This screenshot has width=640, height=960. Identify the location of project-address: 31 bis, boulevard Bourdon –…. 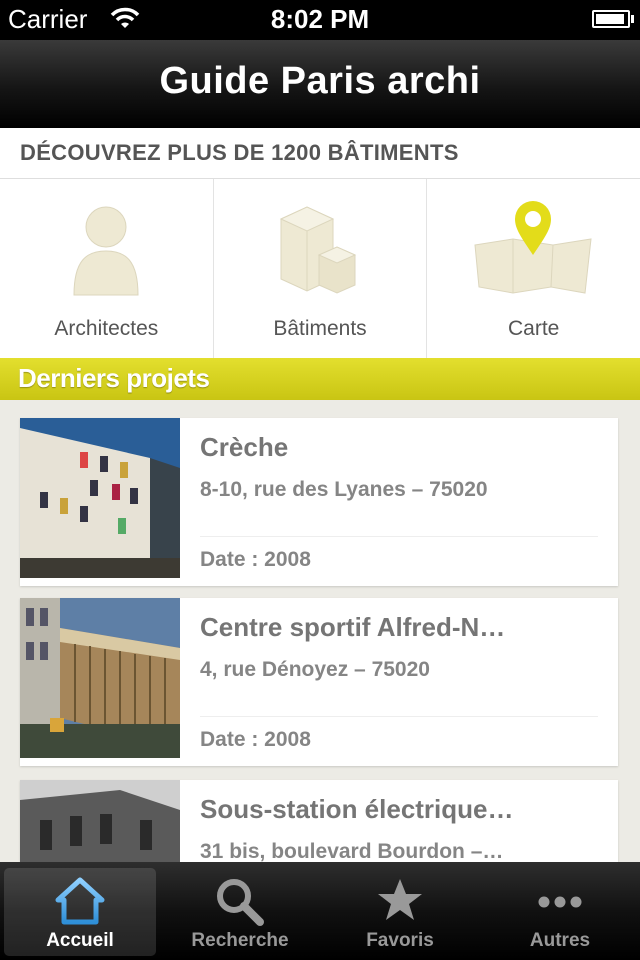
(352, 851).